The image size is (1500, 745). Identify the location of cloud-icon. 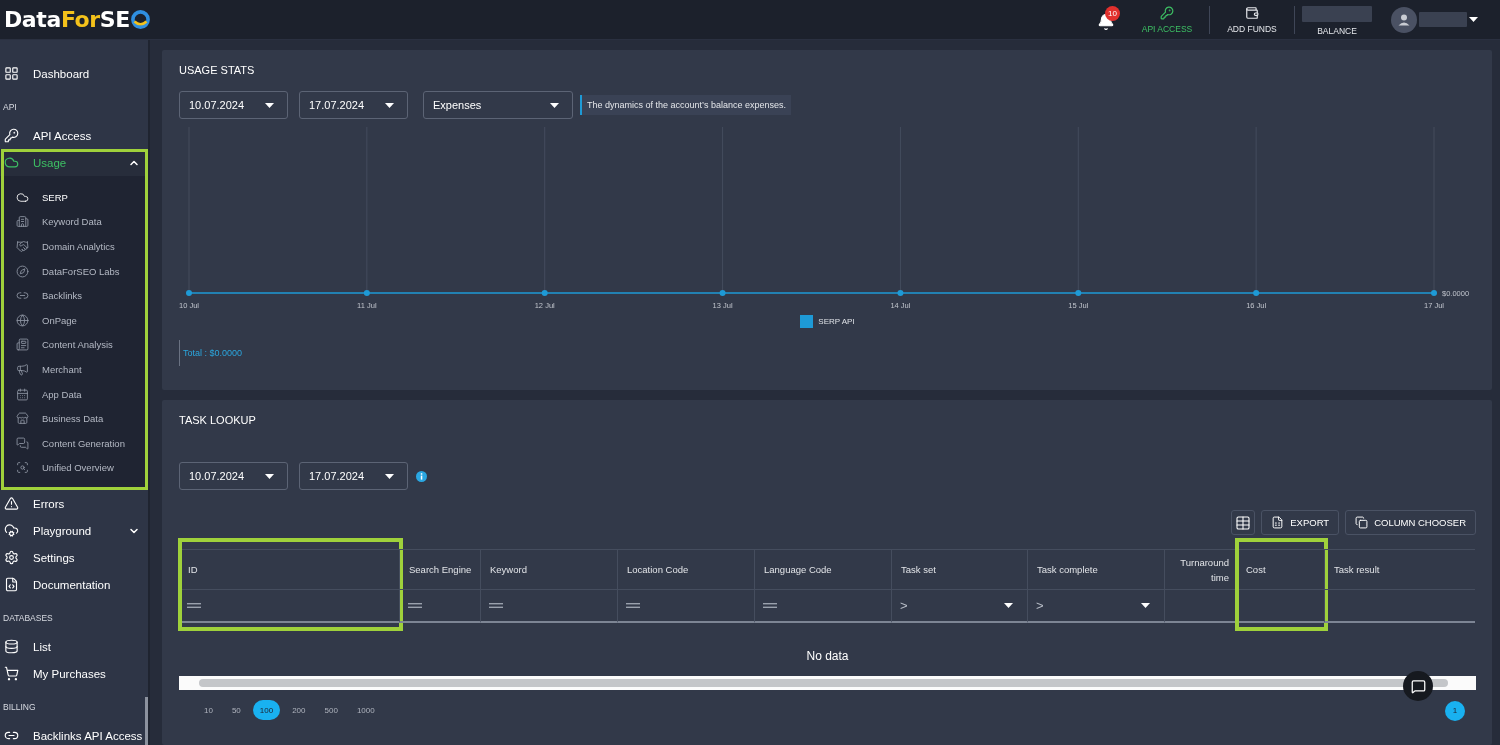
(11, 162).